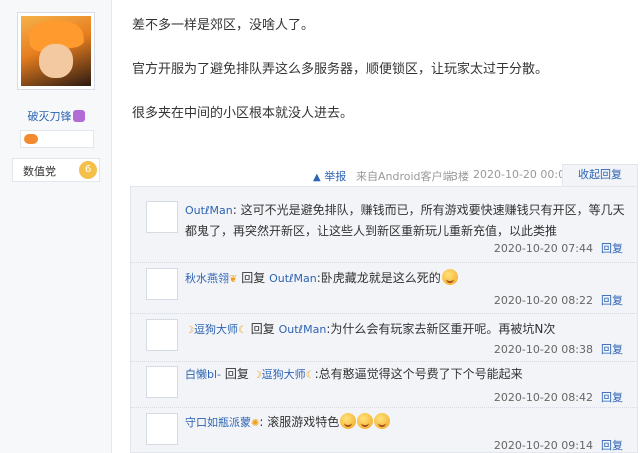 The width and height of the screenshot is (640, 453). I want to click on post-line: 差不多一样是郊区，没啥人了。, so click(223, 25).